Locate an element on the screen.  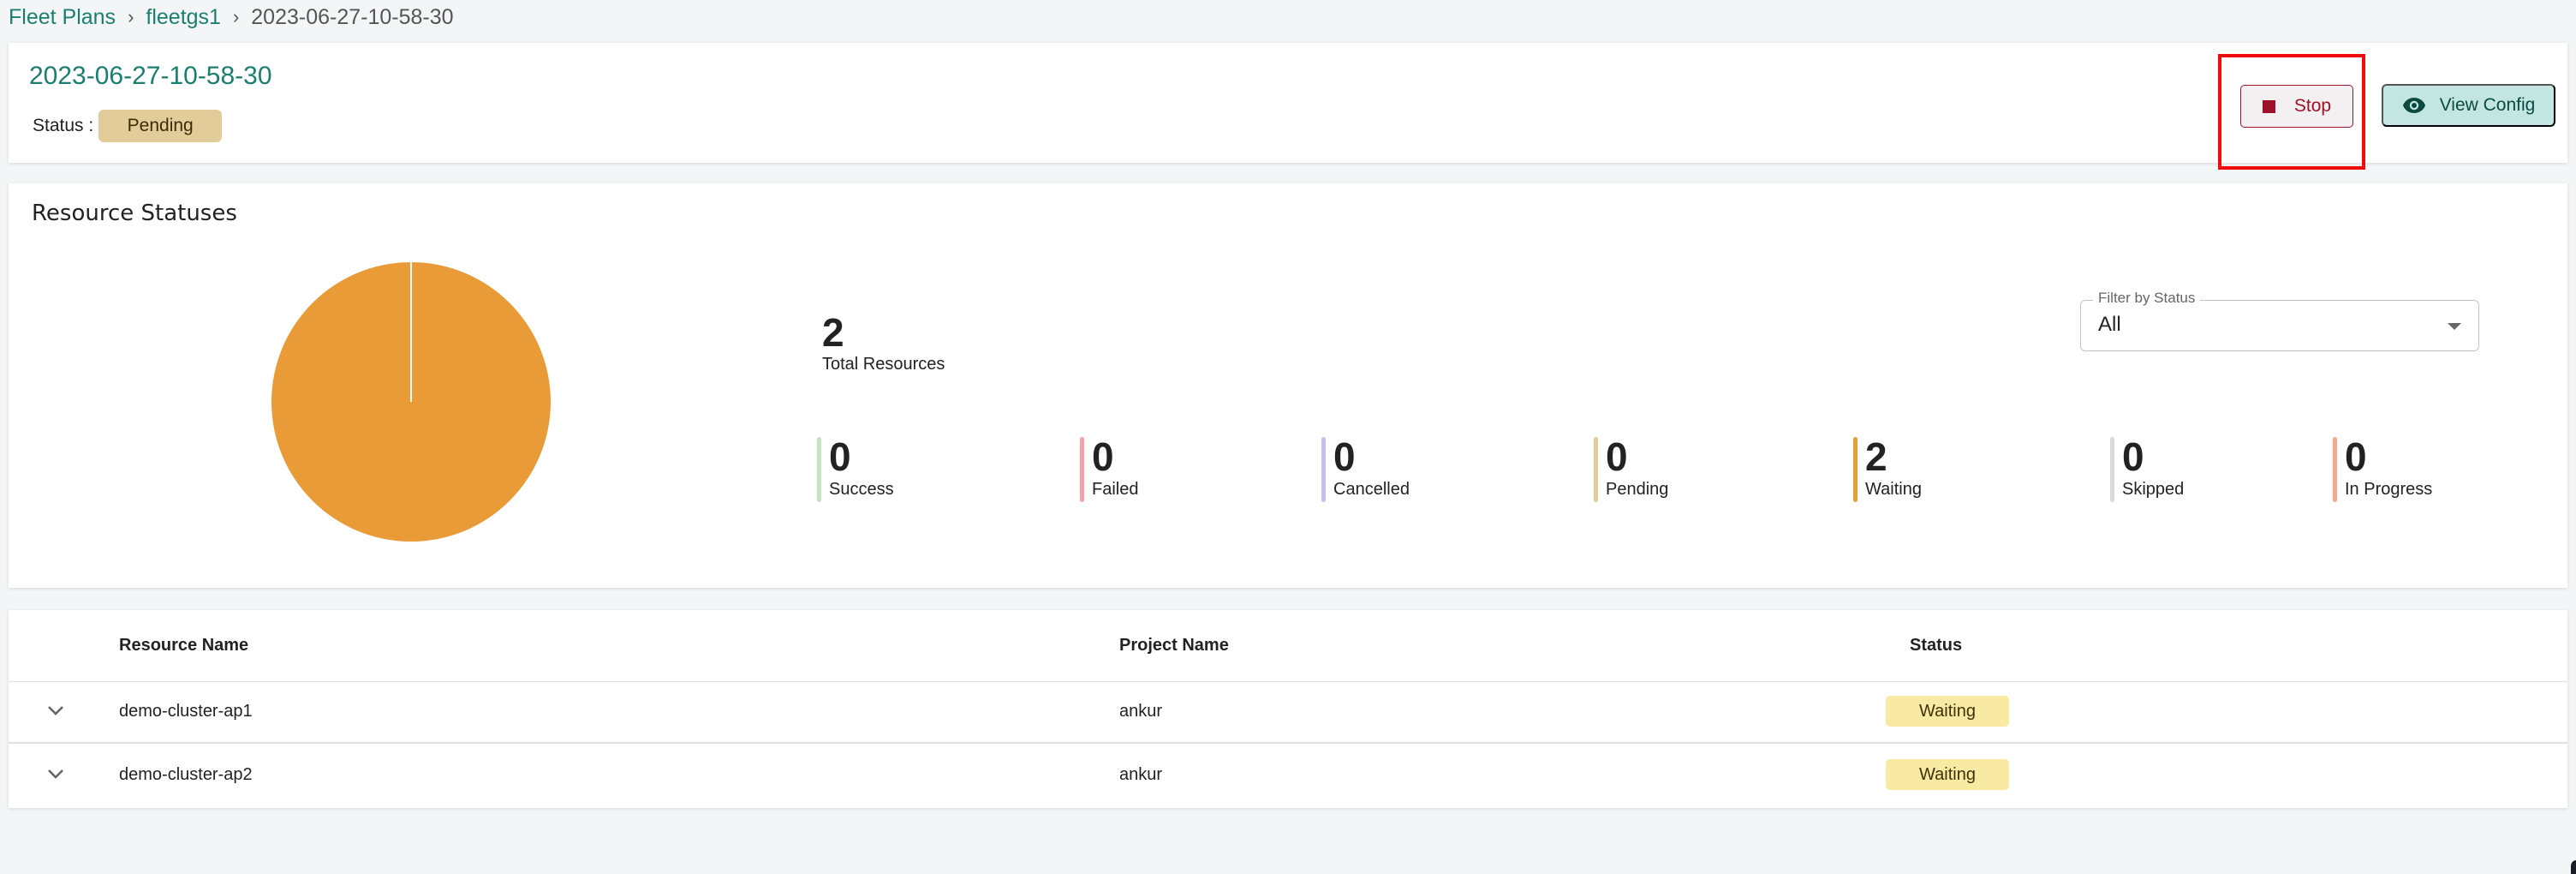
table-header-row: Resource Name Project Name Status is located at coordinates (1288, 646).